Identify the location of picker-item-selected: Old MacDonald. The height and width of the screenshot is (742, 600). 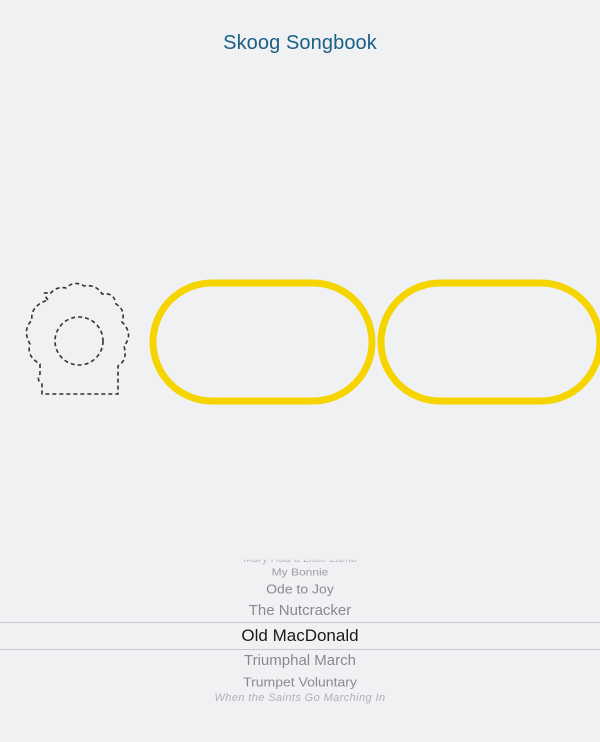
(300, 636).